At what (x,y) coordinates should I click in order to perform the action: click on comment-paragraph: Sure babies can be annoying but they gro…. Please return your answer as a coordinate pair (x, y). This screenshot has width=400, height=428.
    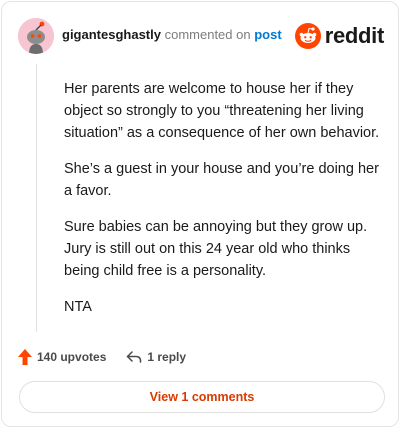
    Looking at the image, I should click on (216, 249).